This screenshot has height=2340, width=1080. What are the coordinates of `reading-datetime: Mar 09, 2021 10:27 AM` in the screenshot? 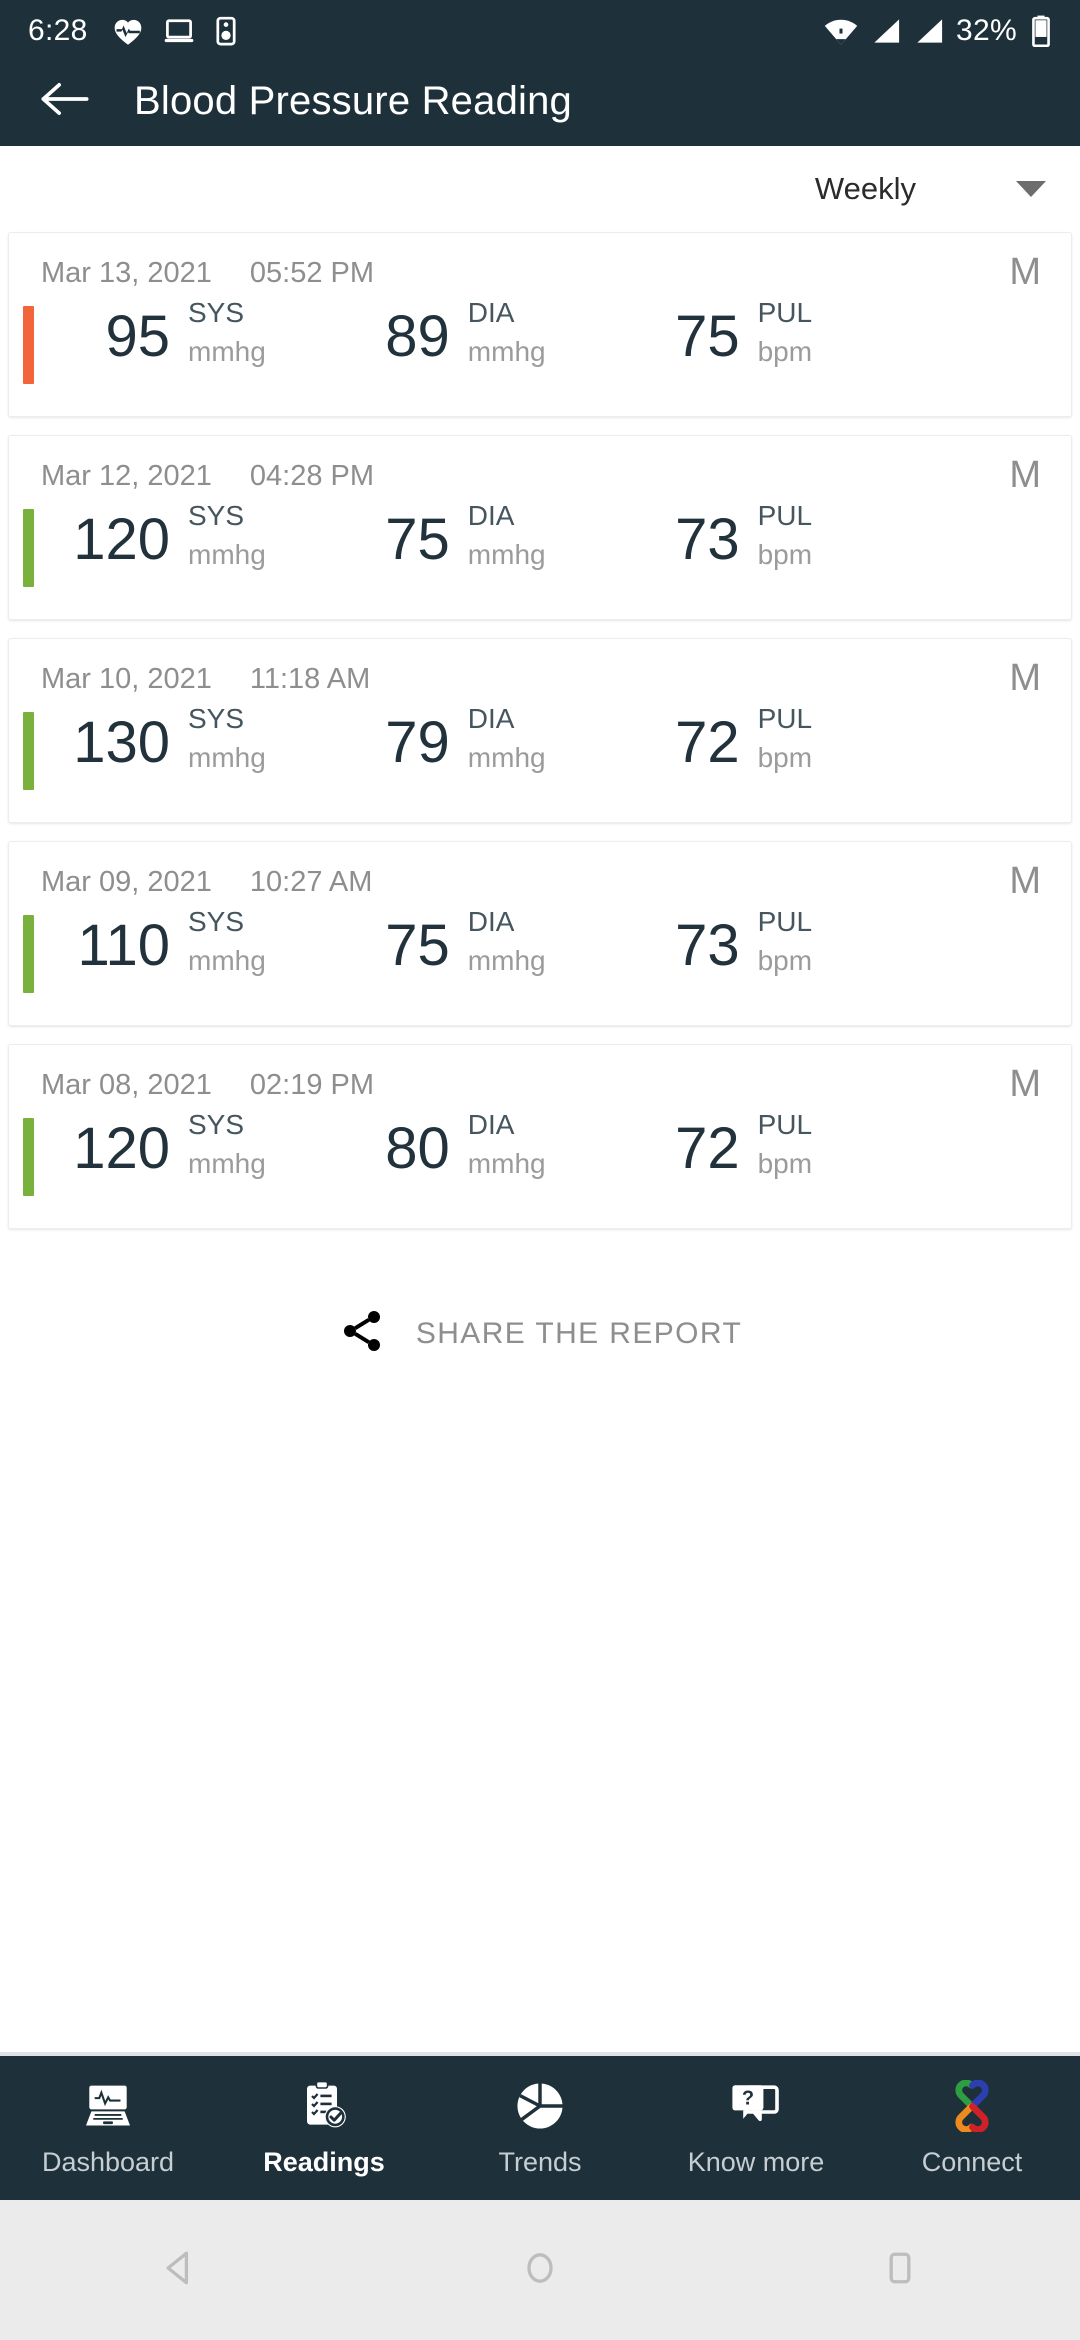 It's located at (540, 870).